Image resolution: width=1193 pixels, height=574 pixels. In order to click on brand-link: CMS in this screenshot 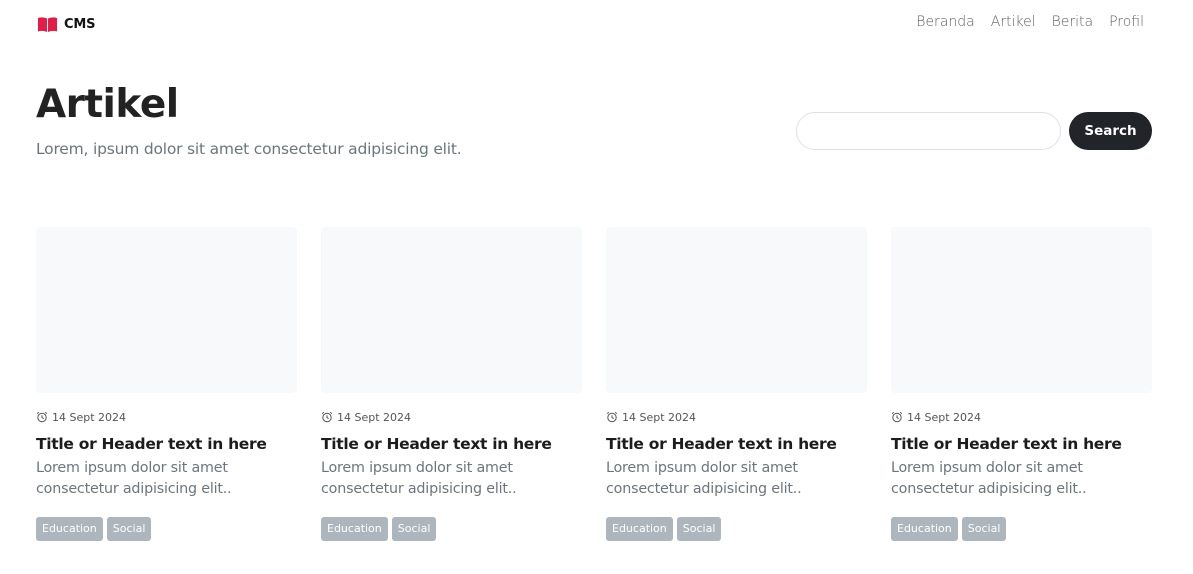, I will do `click(66, 24)`.